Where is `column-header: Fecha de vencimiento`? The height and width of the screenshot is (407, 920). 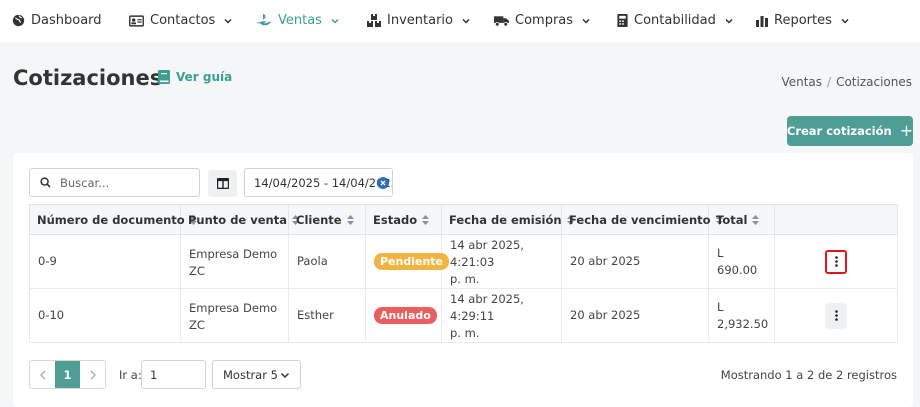
column-header: Fecha de vencimiento is located at coordinates (642, 219).